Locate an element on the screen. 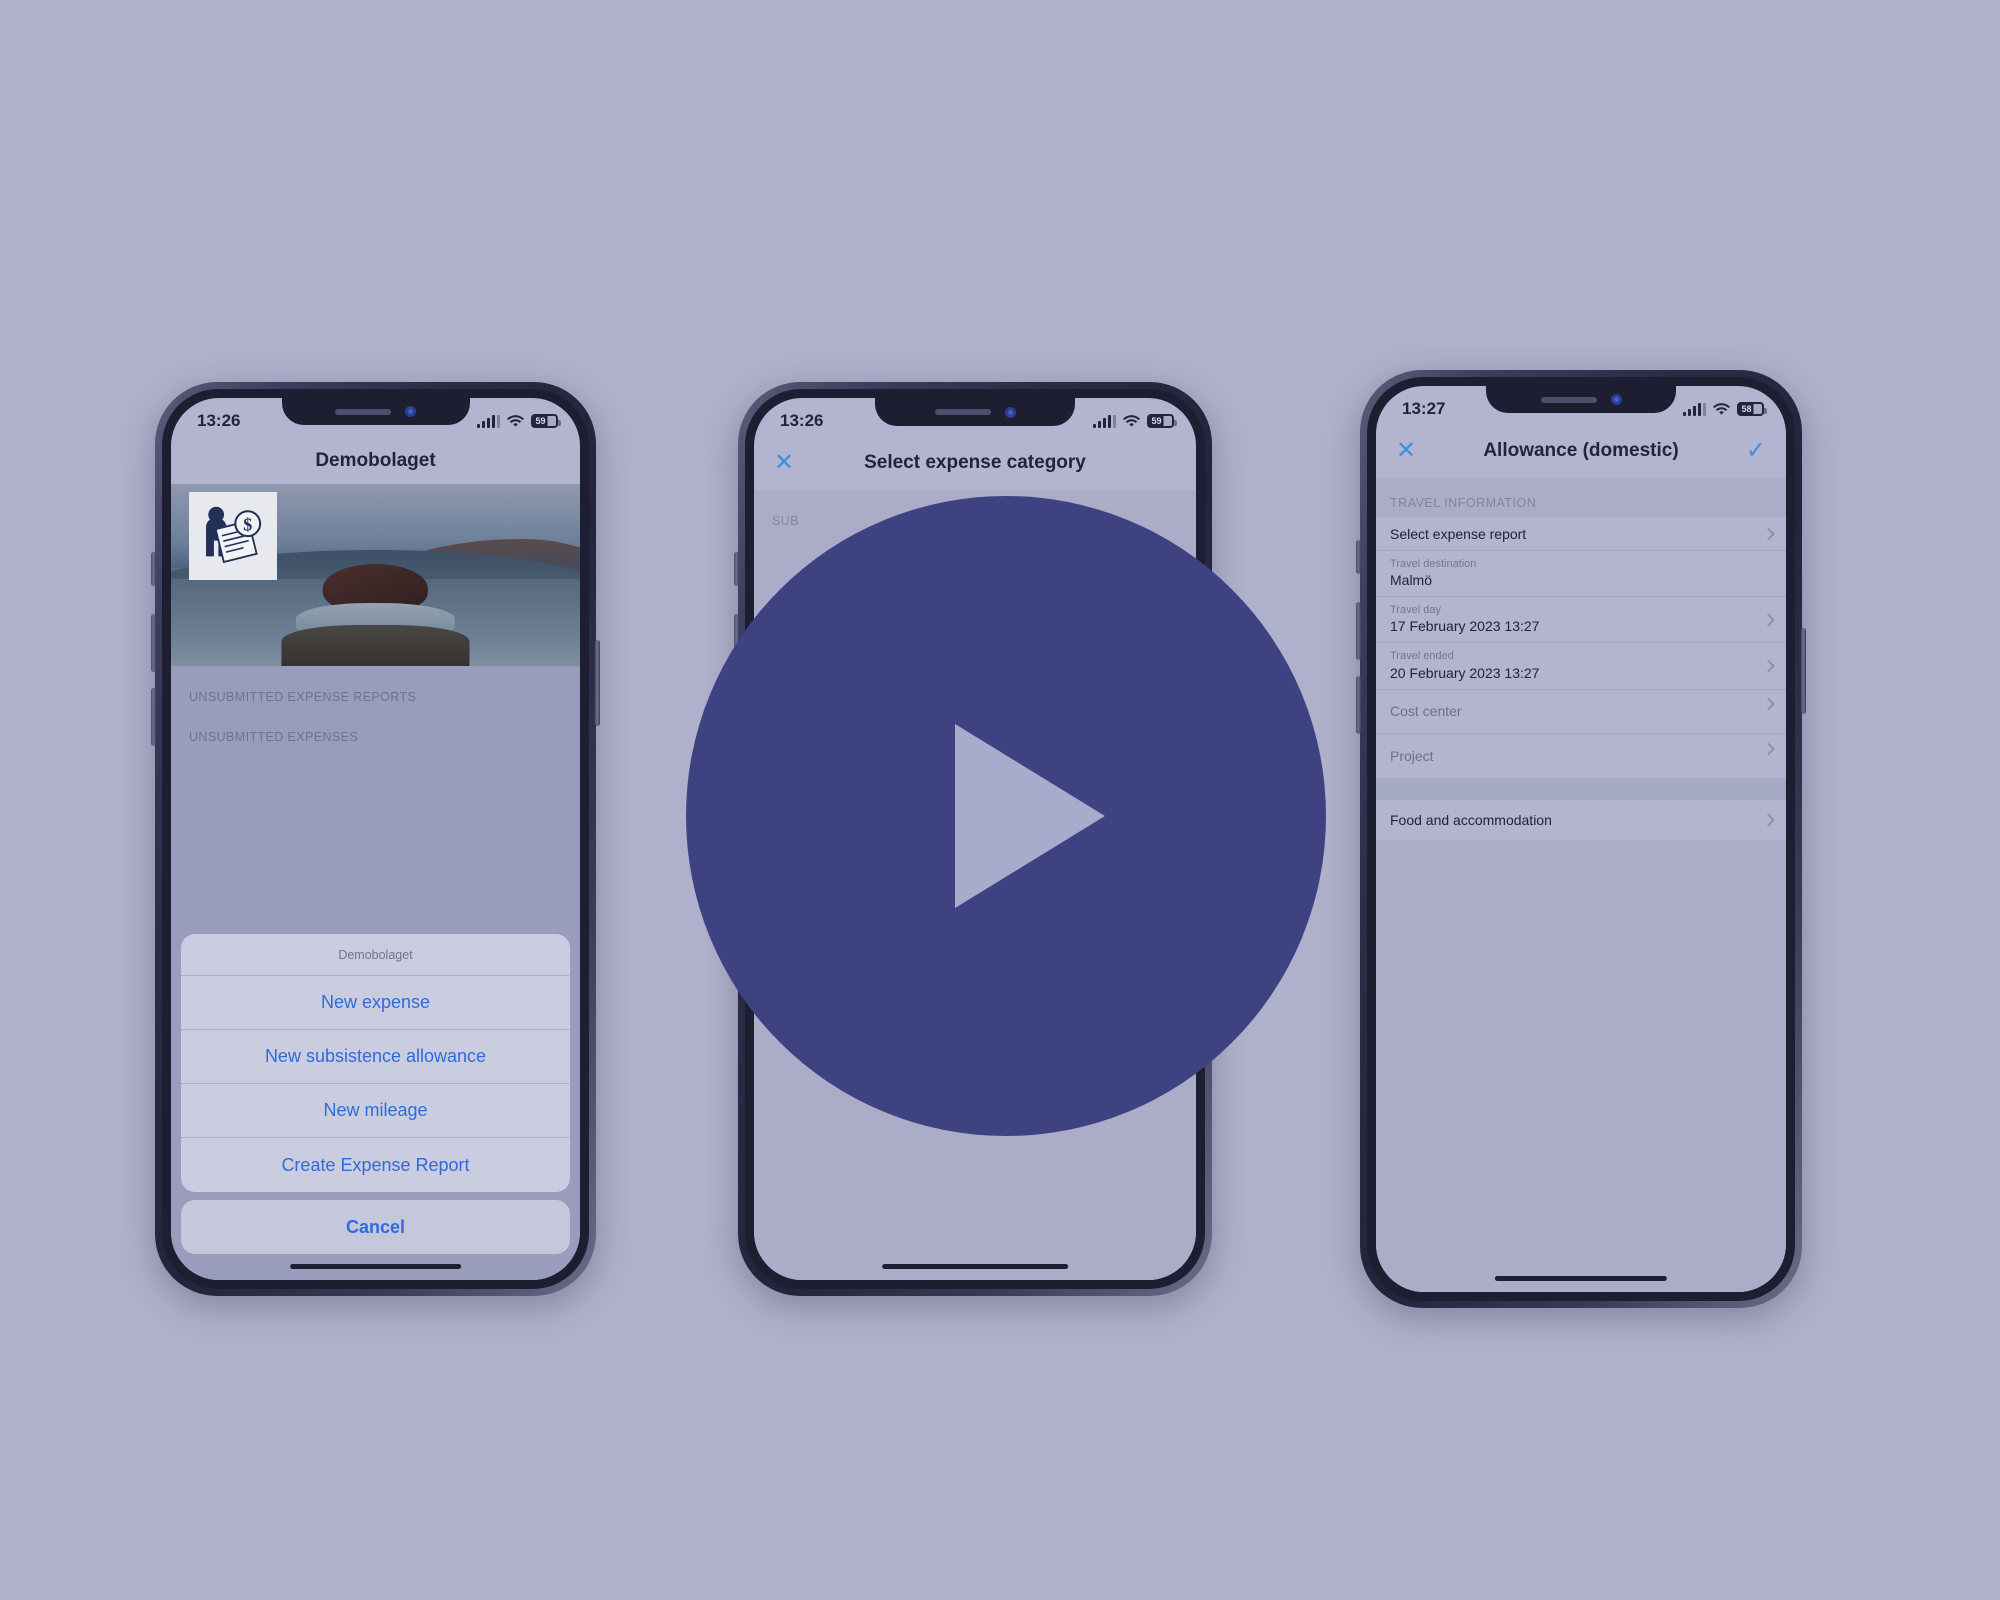 Image resolution: width=2000 pixels, height=1600 pixels. hero-person is located at coordinates (375, 615).